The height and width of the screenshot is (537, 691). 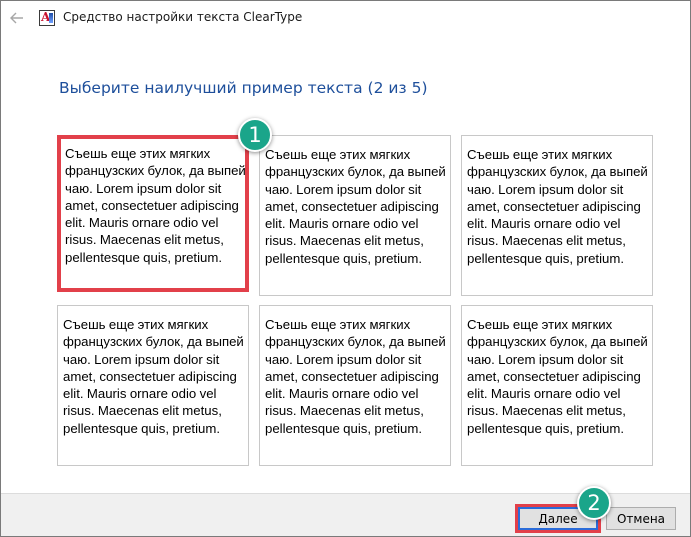 I want to click on cancel-button: Отмена, so click(x=641, y=518).